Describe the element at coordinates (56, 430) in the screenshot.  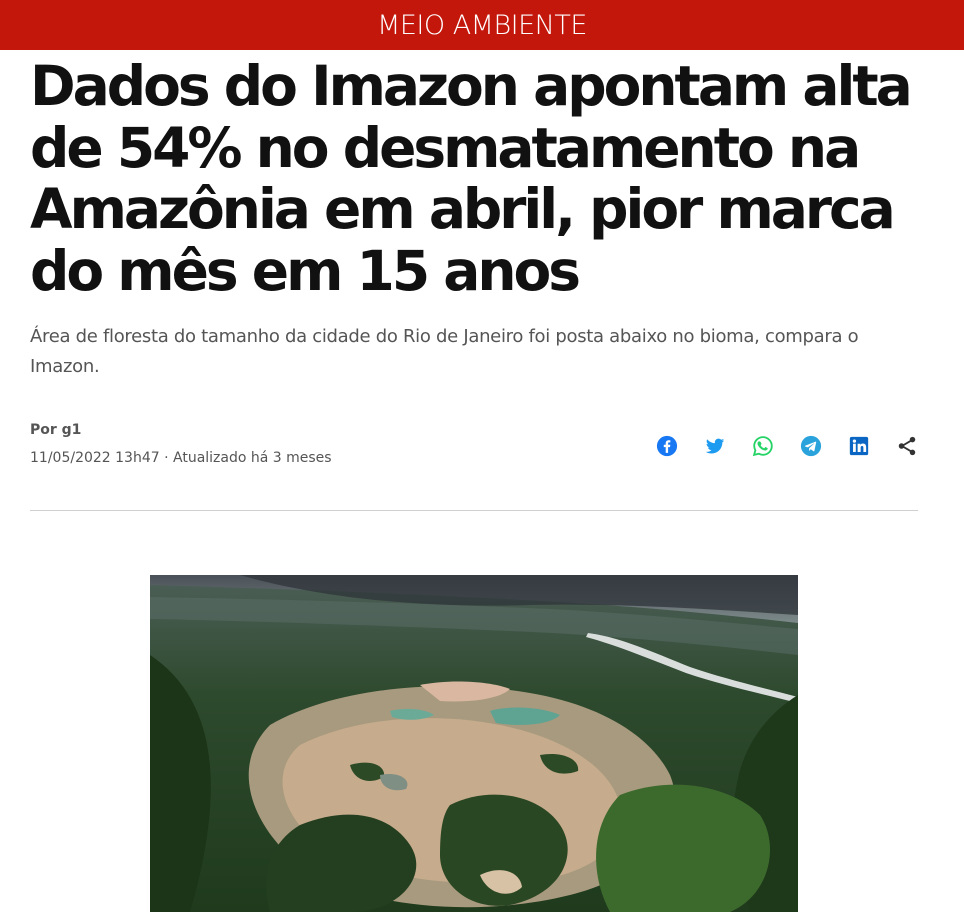
I see `author-byline: Por g1` at that location.